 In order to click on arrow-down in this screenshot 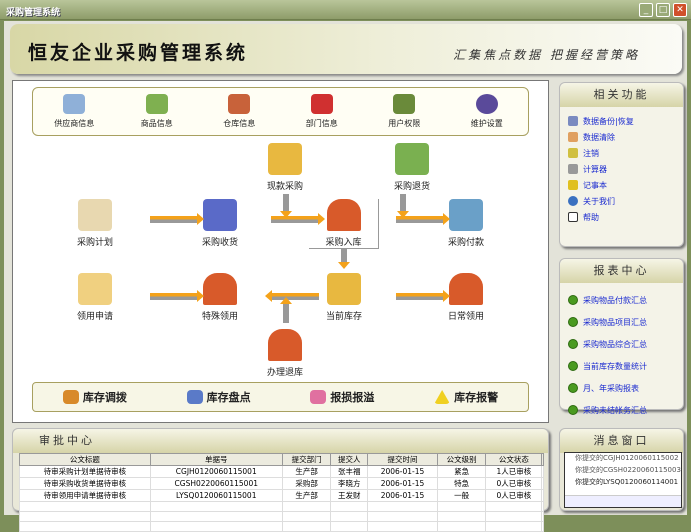, I will do `click(403, 206)`.